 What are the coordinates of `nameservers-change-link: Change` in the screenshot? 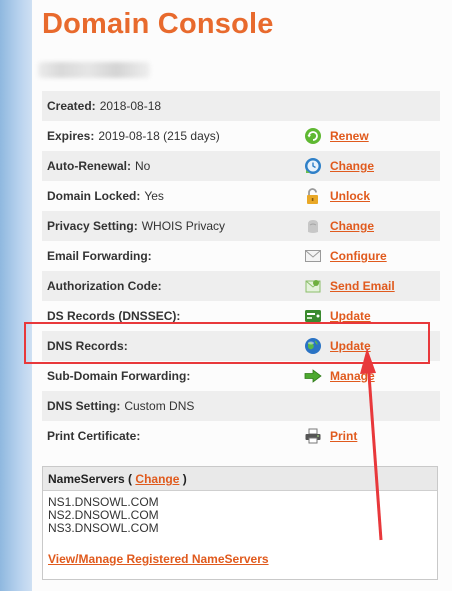 It's located at (157, 479).